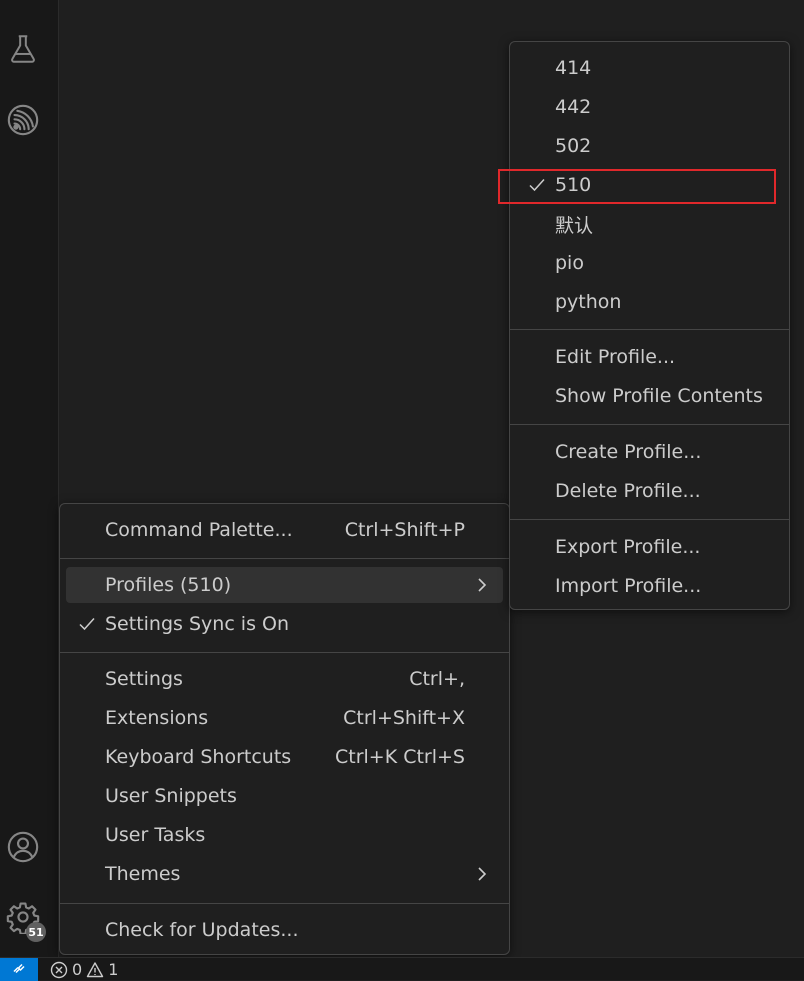  I want to click on problems-indicator: 0 1, so click(84, 969).